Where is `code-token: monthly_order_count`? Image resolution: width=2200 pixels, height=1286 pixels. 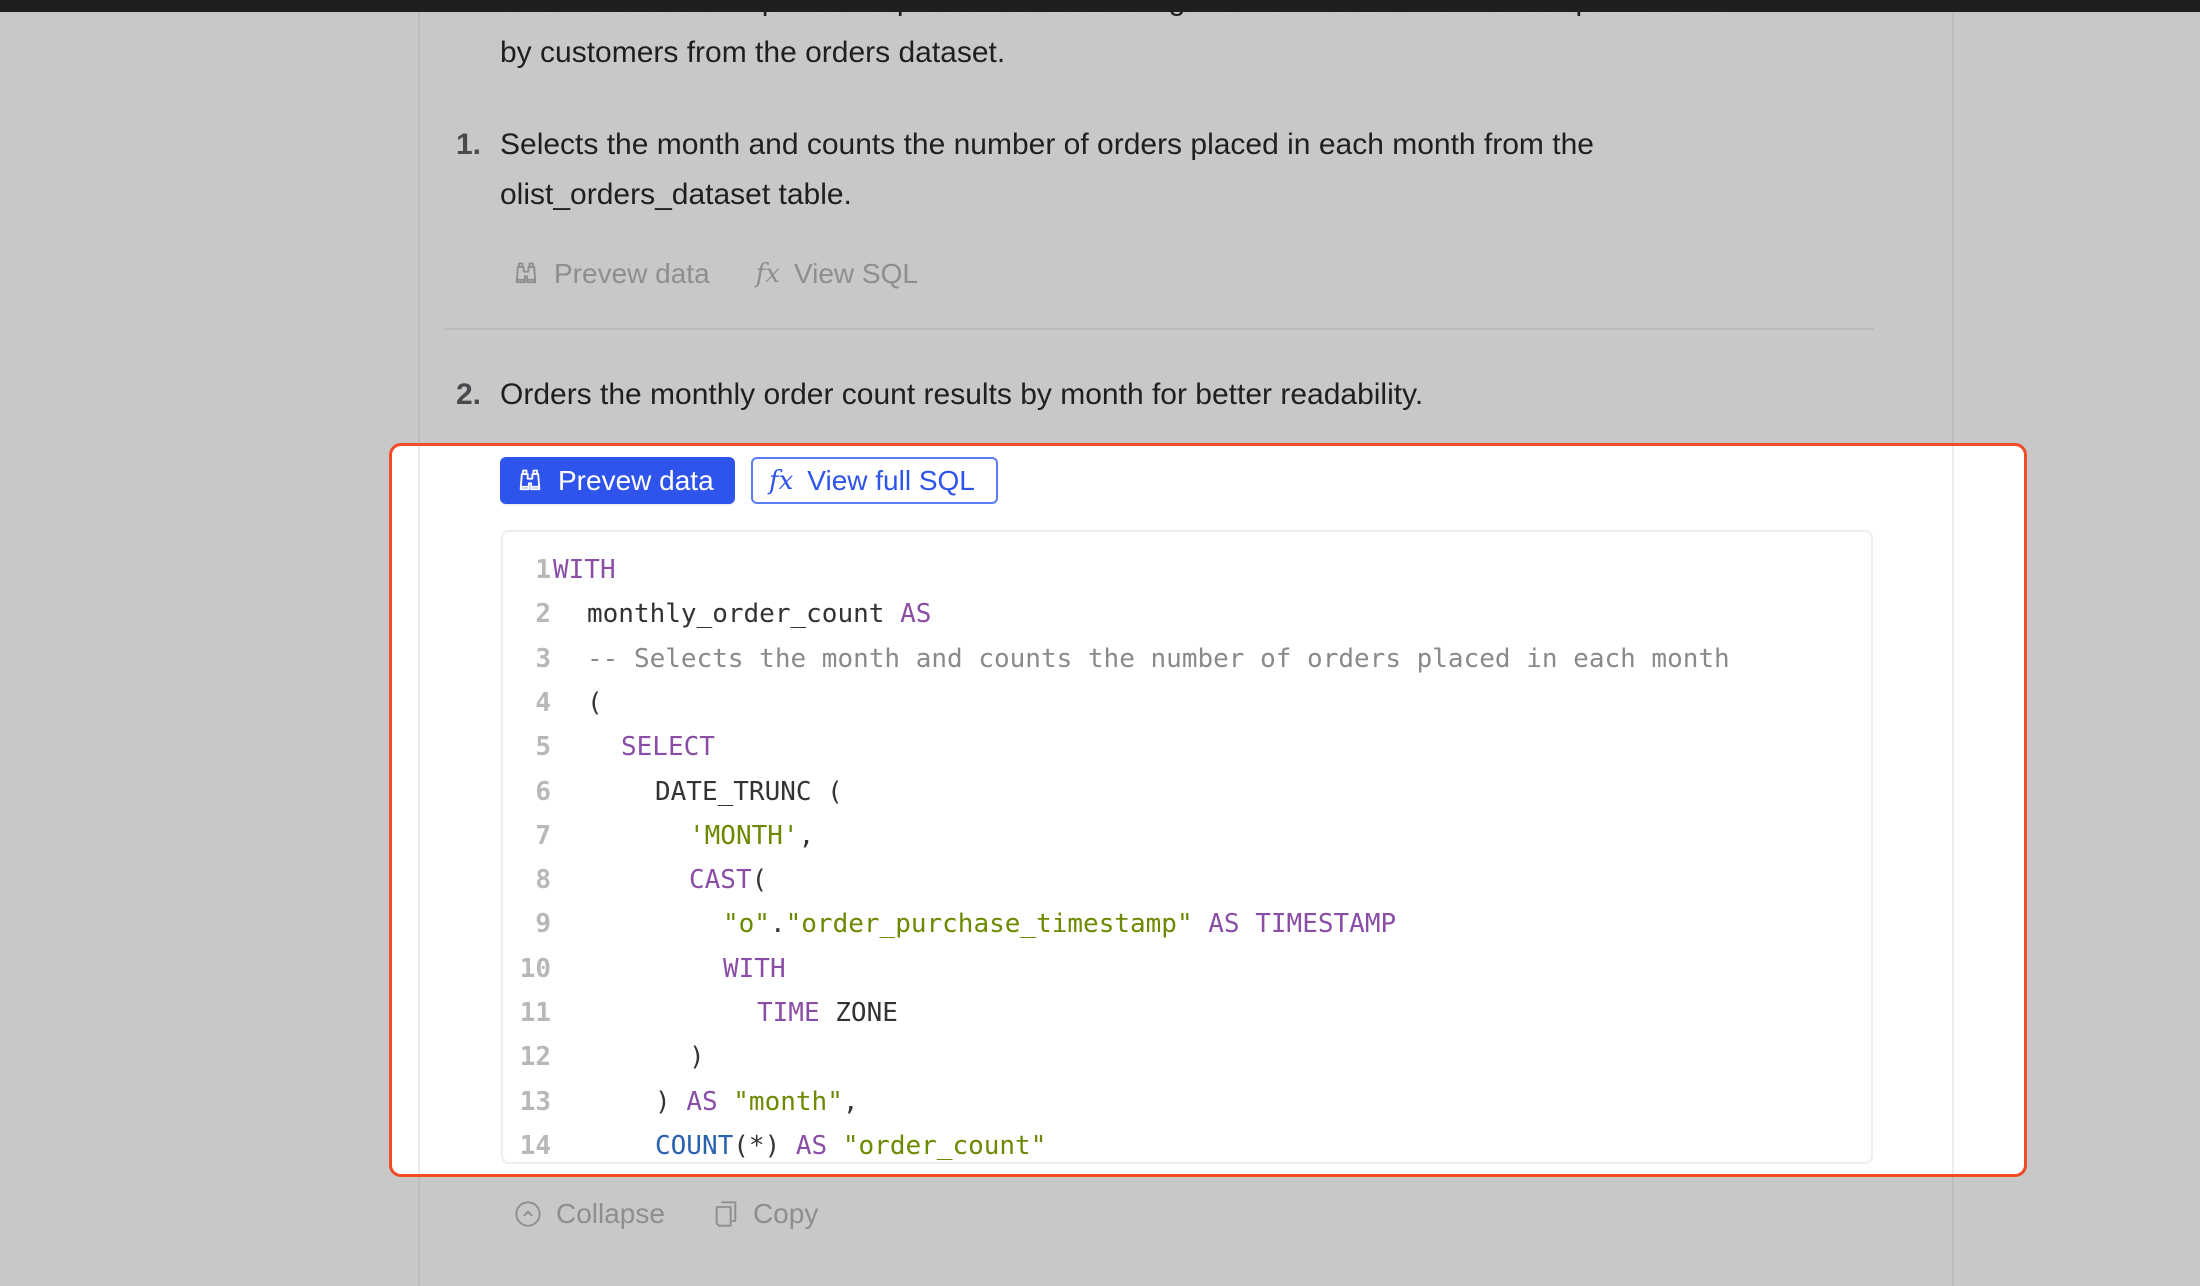
code-token: monthly_order_count is located at coordinates (744, 614).